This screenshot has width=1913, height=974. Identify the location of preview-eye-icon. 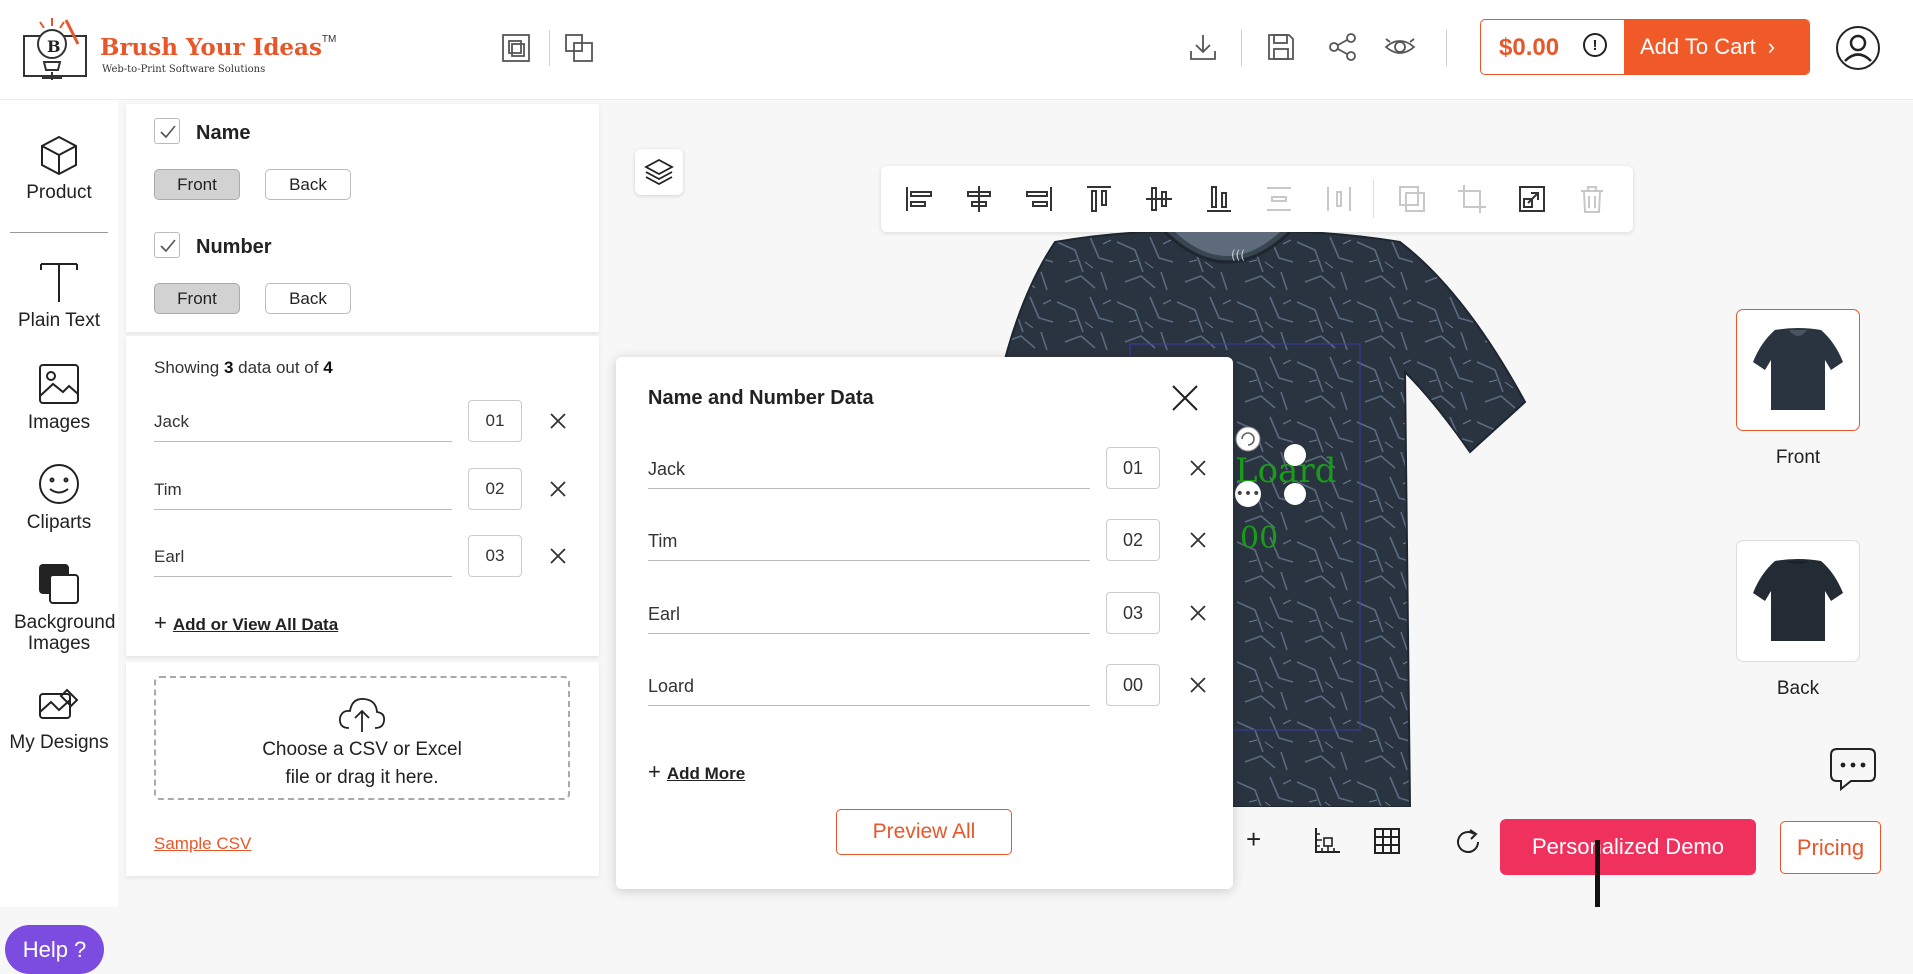
(1400, 47).